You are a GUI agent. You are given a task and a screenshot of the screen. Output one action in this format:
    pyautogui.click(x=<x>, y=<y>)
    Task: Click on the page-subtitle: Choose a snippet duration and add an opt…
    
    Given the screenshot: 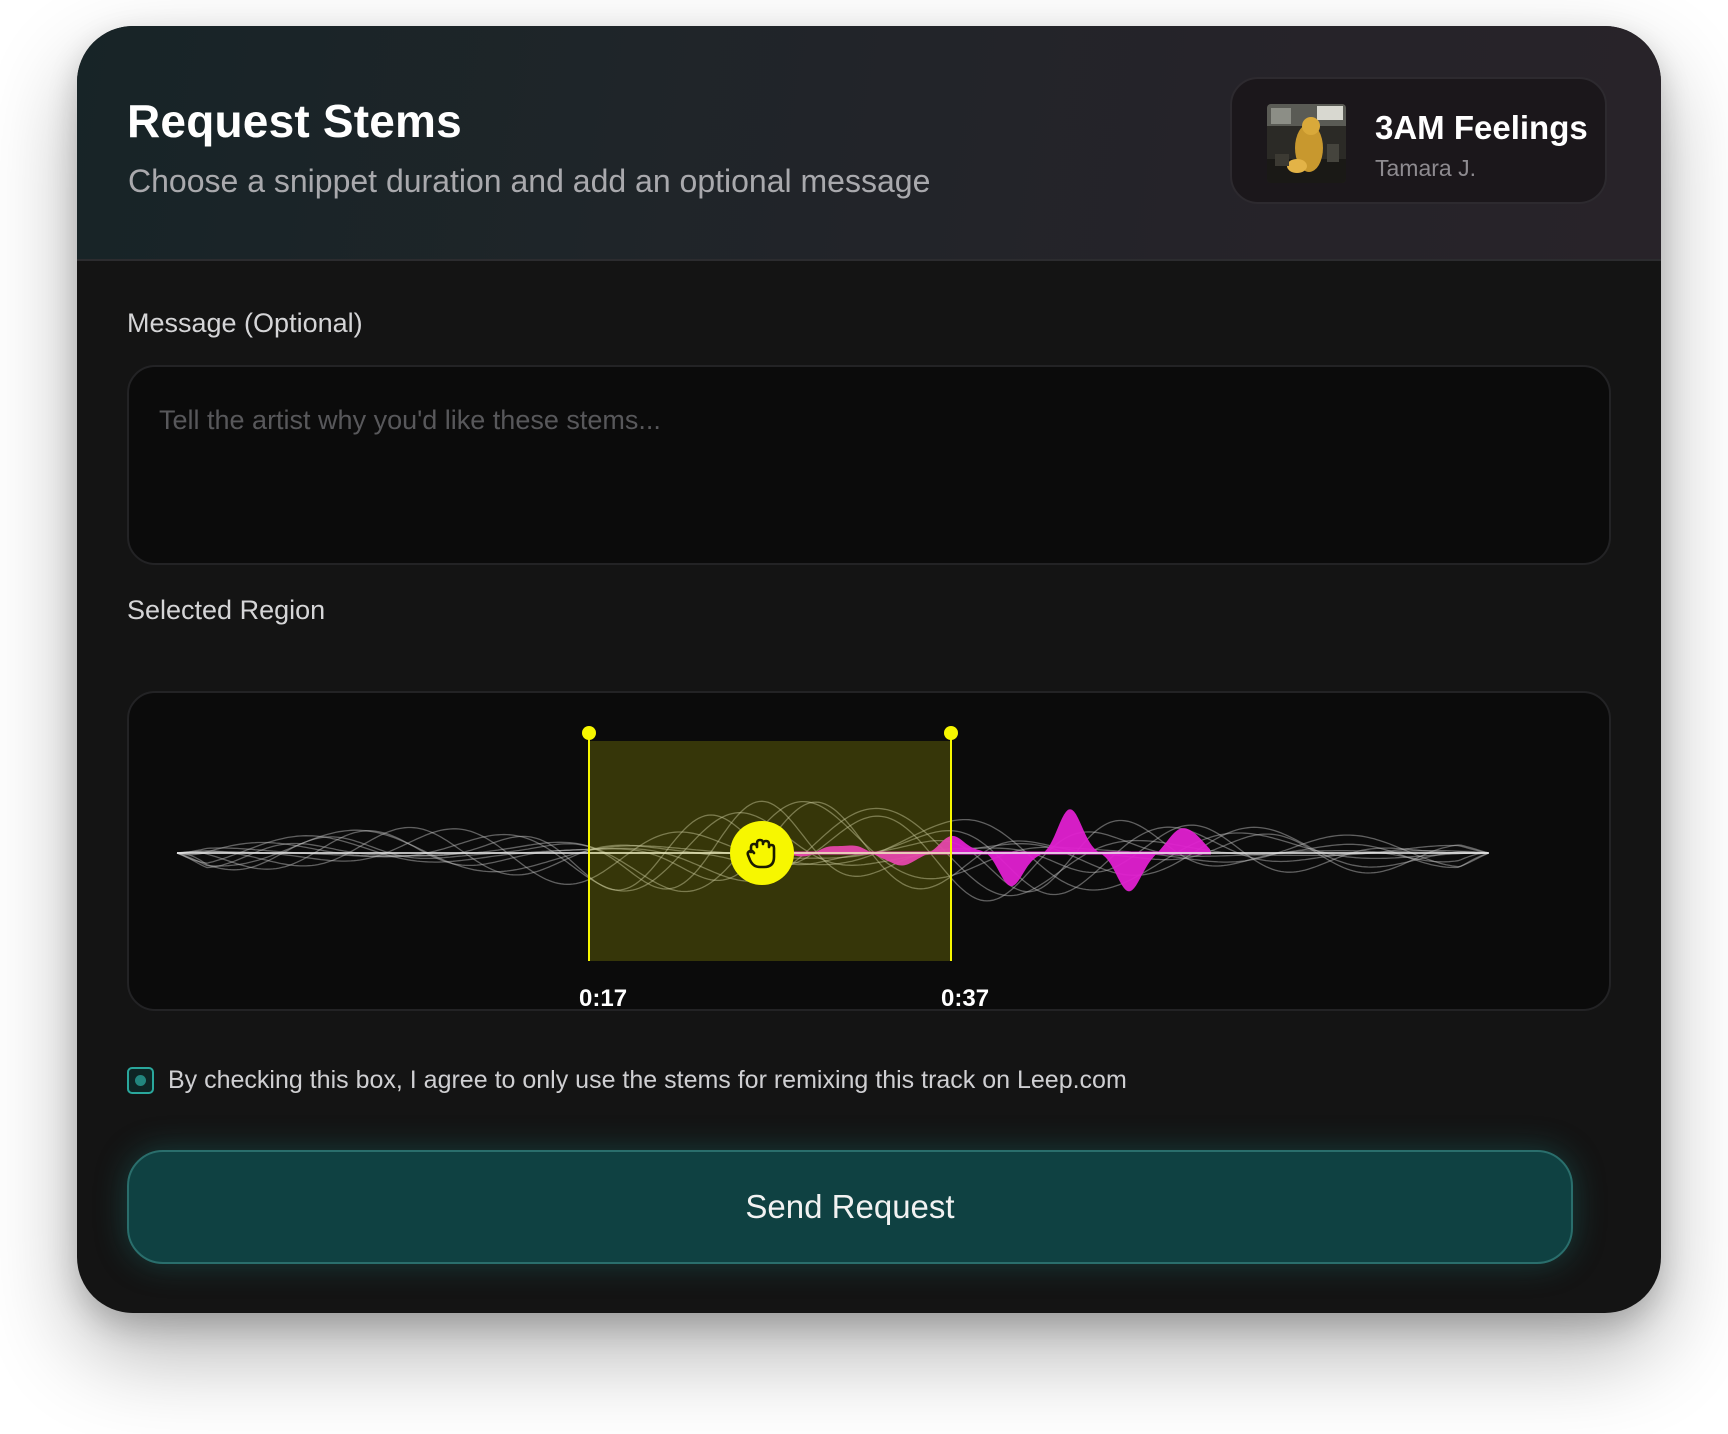 What is the action you would take?
    pyautogui.click(x=529, y=181)
    